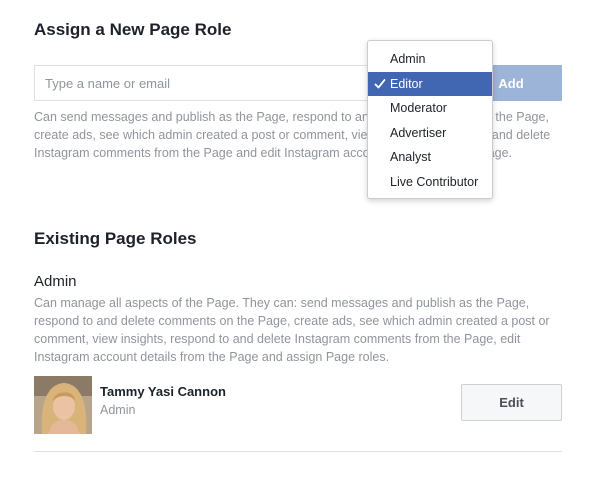 This screenshot has width=600, height=484. Describe the element at coordinates (511, 402) in the screenshot. I see `edit-button: Edit` at that location.